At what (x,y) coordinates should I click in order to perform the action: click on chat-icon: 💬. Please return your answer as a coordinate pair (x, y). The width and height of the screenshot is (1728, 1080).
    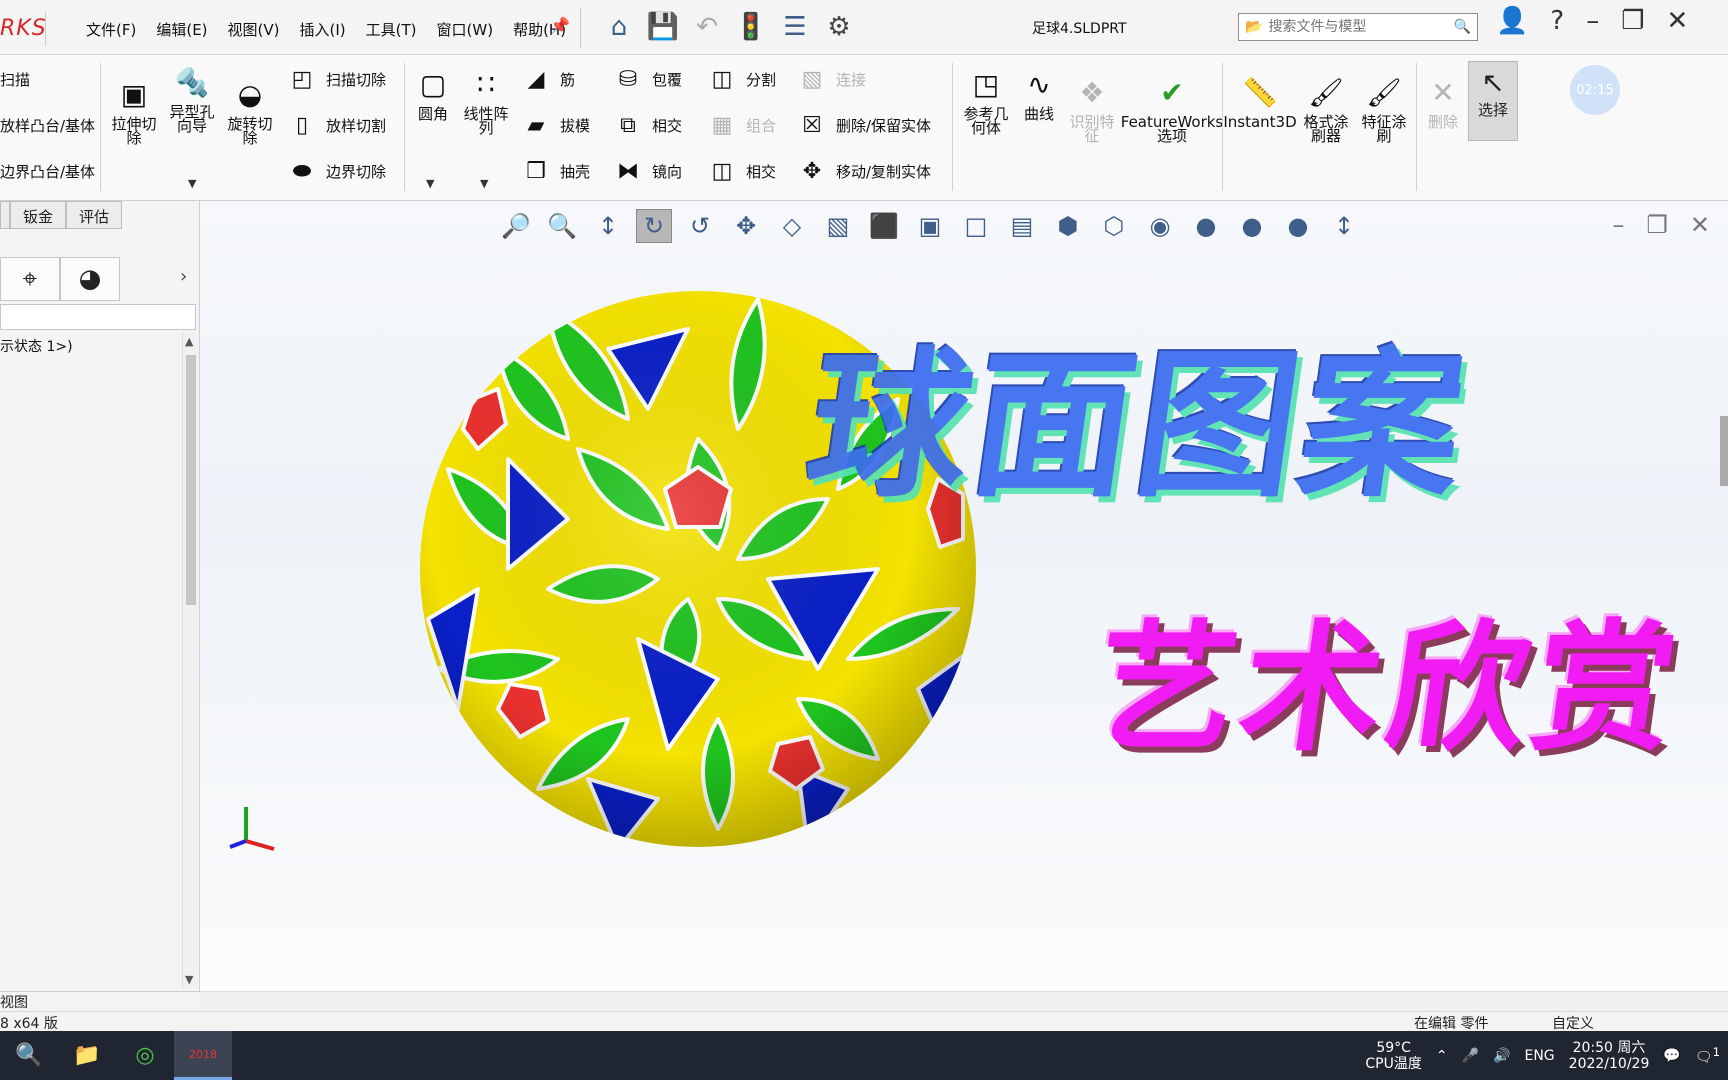
    Looking at the image, I should click on (1671, 1056).